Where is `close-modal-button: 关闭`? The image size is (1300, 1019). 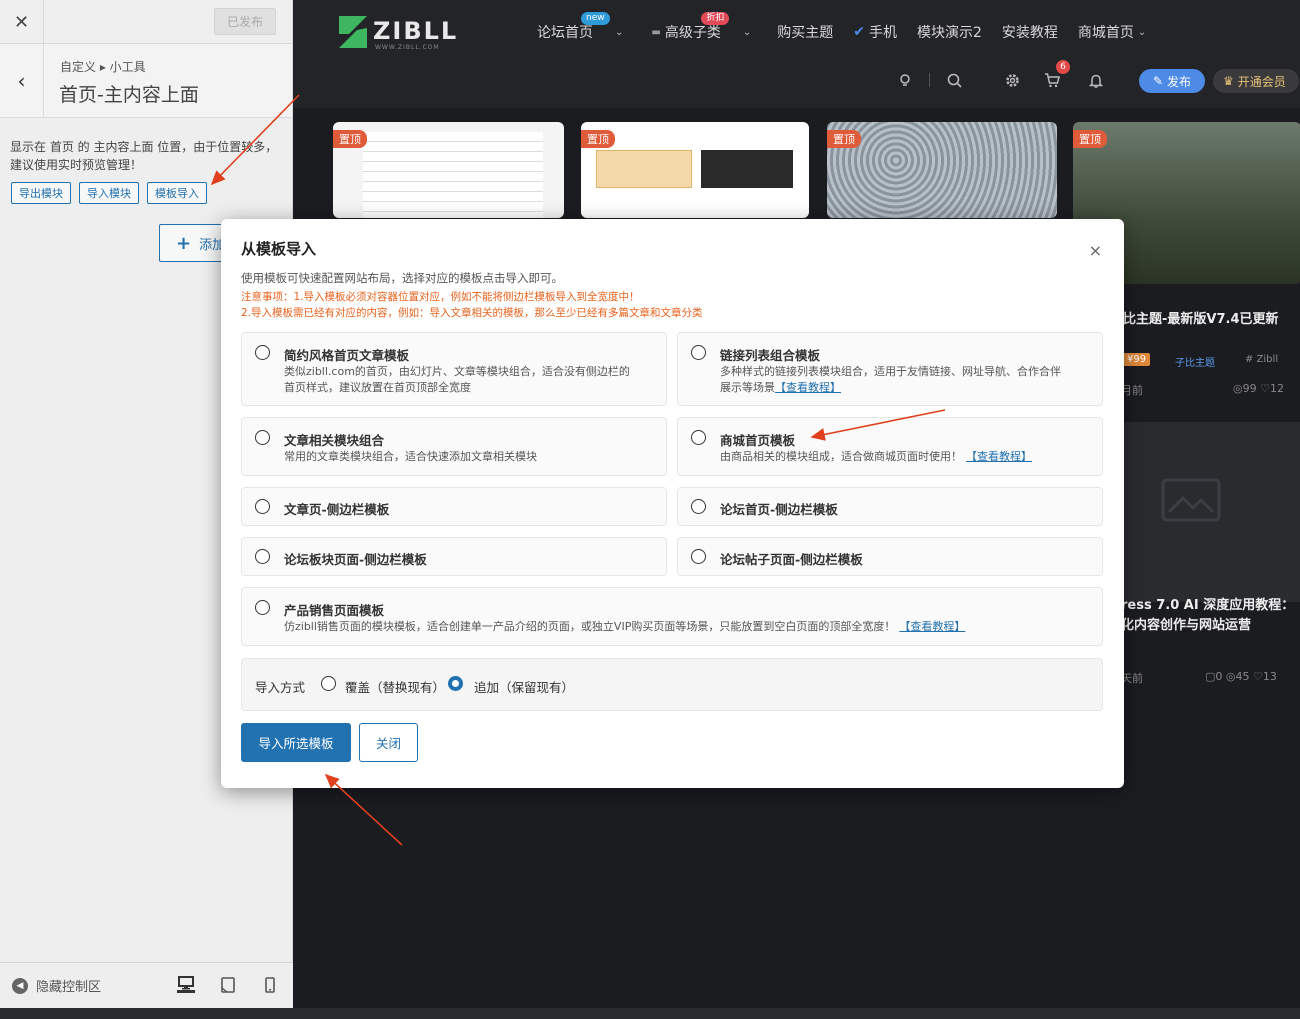 close-modal-button: 关闭 is located at coordinates (388, 742).